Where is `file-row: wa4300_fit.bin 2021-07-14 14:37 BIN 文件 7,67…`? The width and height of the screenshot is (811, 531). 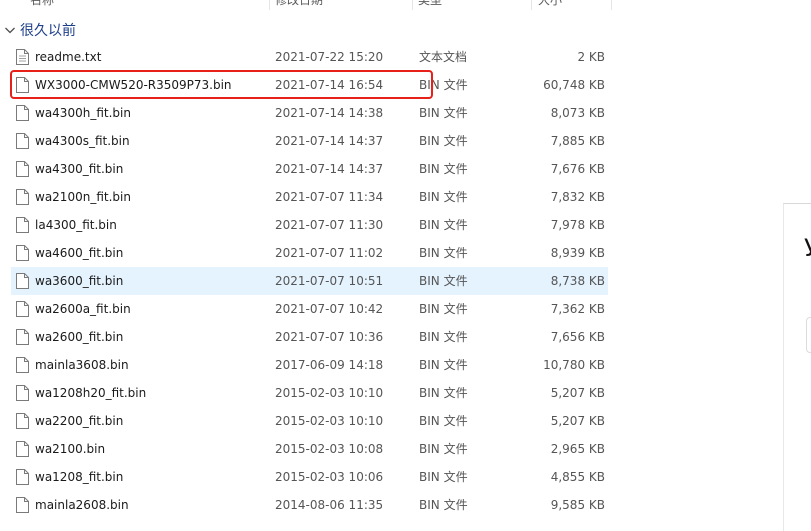
file-row: wa4300_fit.bin 2021-07-14 14:37 BIN 文件 7,67… is located at coordinates (309, 169).